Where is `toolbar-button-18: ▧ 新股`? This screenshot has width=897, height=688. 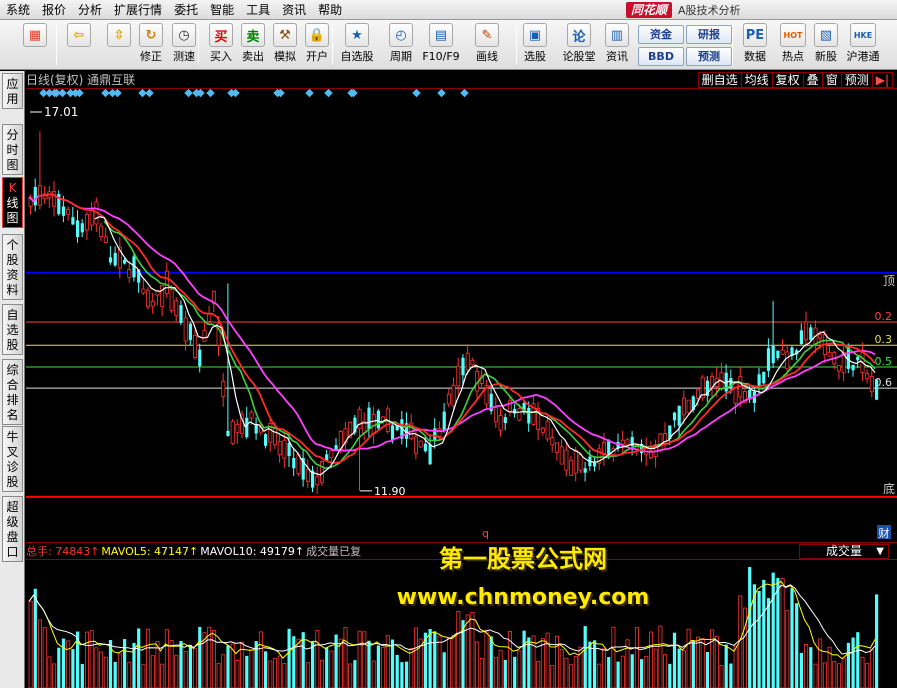
toolbar-button-18: ▧ 新股 is located at coordinates (826, 46).